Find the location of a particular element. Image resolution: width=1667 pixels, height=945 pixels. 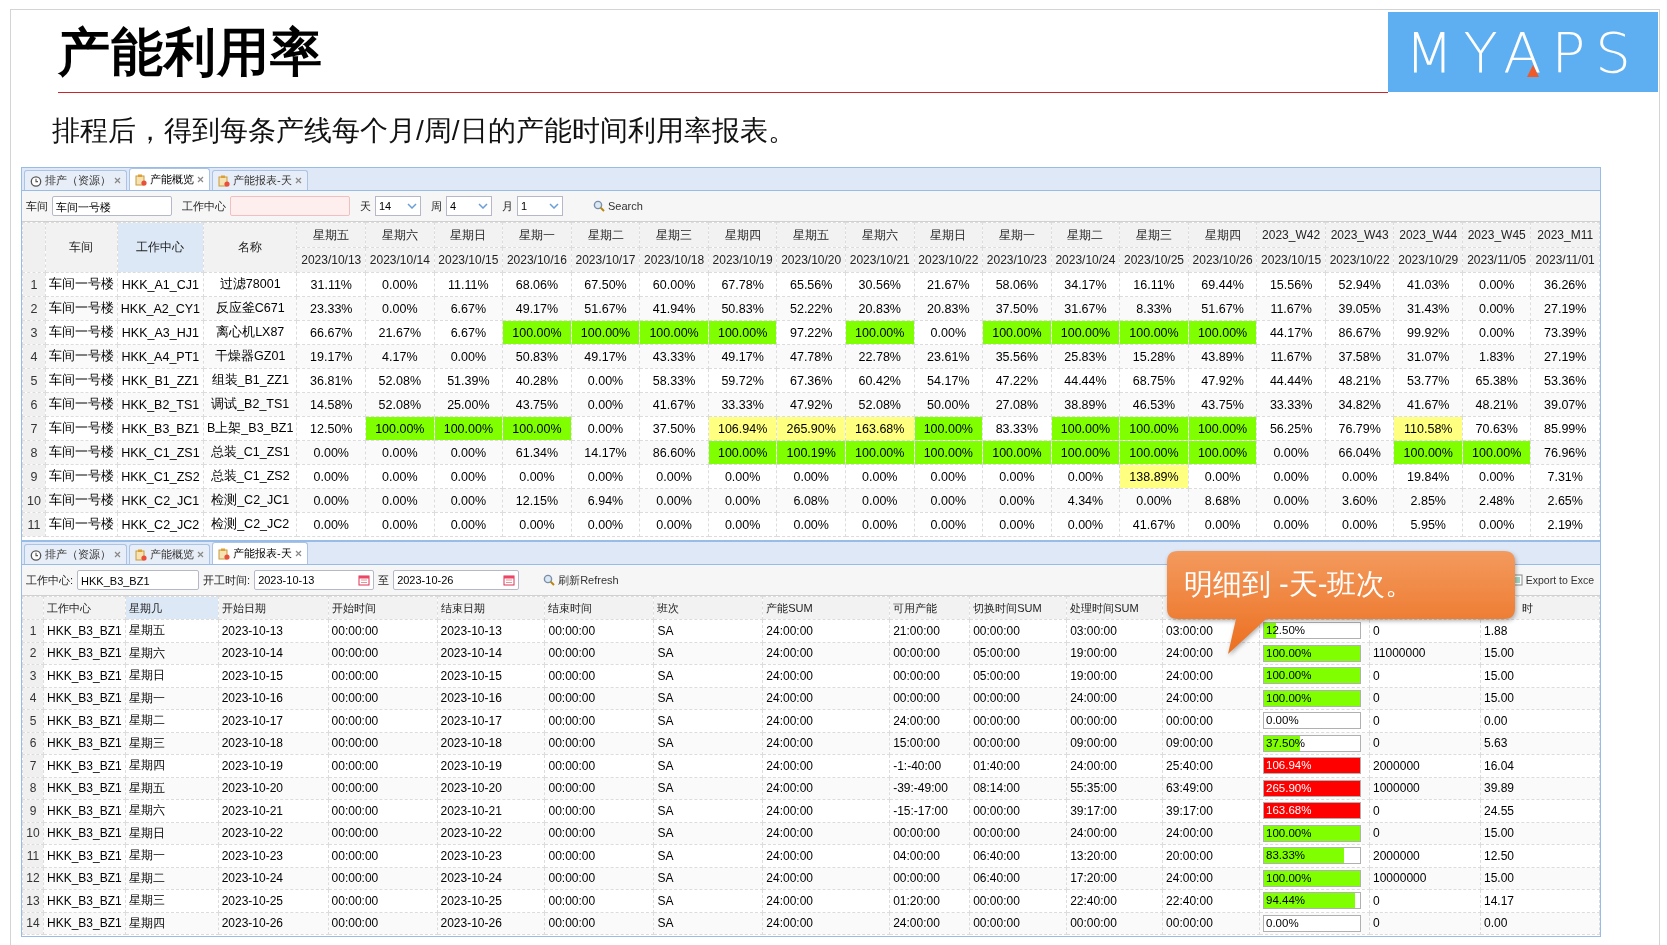

refresh-button: 刷新Refresh is located at coordinates (581, 580).